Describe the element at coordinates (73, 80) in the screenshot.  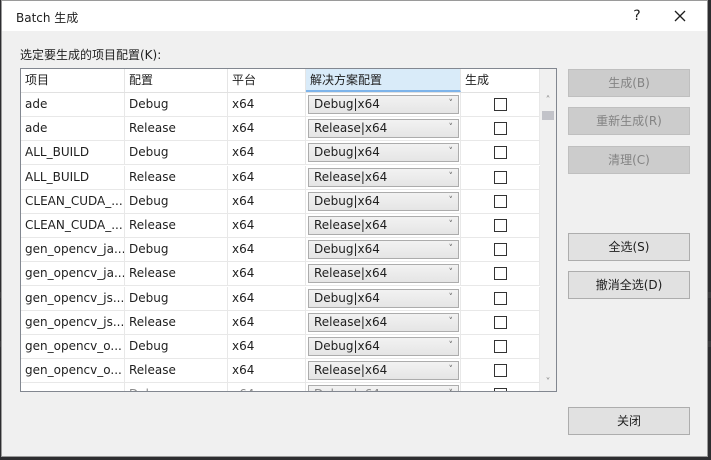
I see `column-header-project: 项目` at that location.